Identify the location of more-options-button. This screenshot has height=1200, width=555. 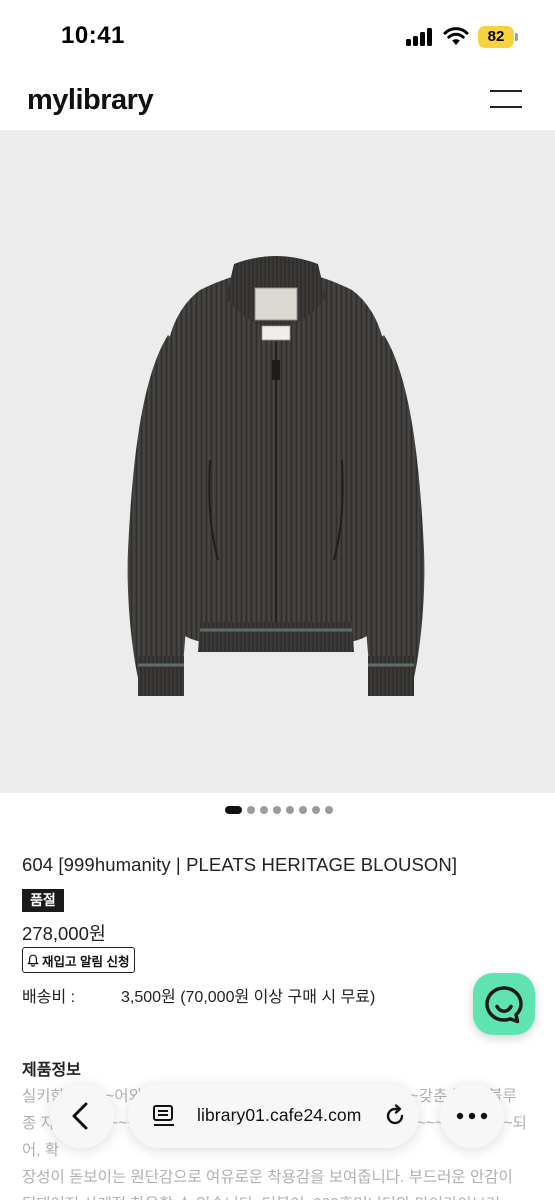
(472, 1116).